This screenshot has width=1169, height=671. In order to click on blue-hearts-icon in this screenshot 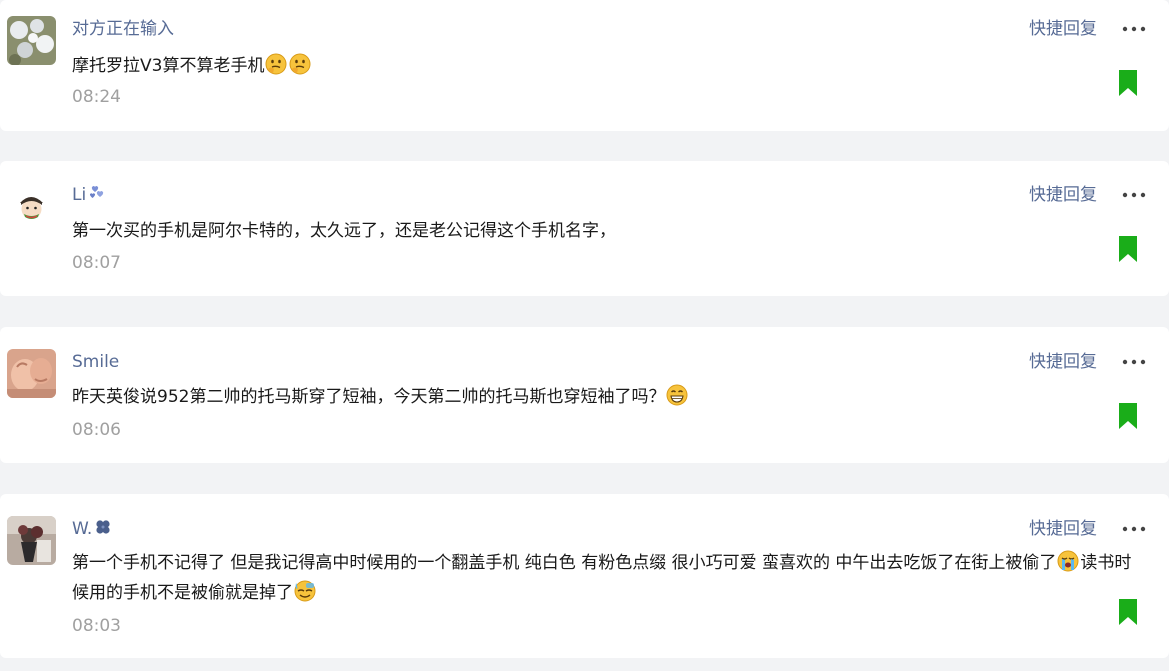, I will do `click(97, 192)`.